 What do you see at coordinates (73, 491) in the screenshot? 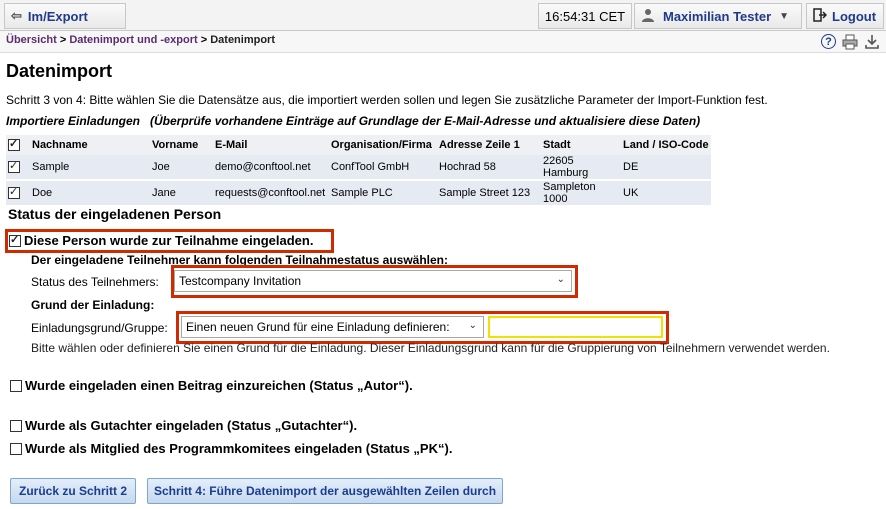
I see `back-step-button: Zurück zu Schritt 2` at bounding box center [73, 491].